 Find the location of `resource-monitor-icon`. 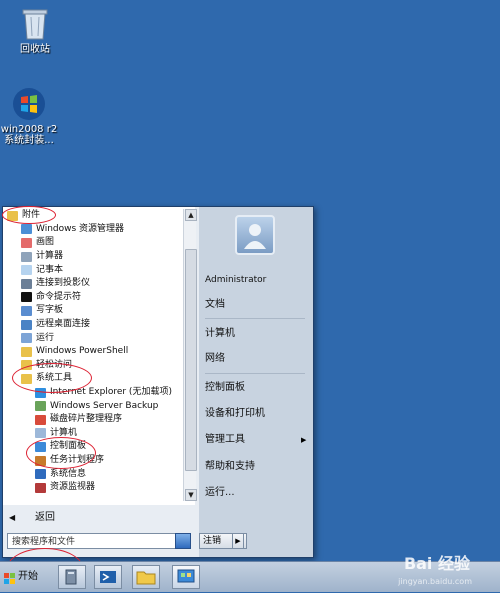

resource-monitor-icon is located at coordinates (40, 487).